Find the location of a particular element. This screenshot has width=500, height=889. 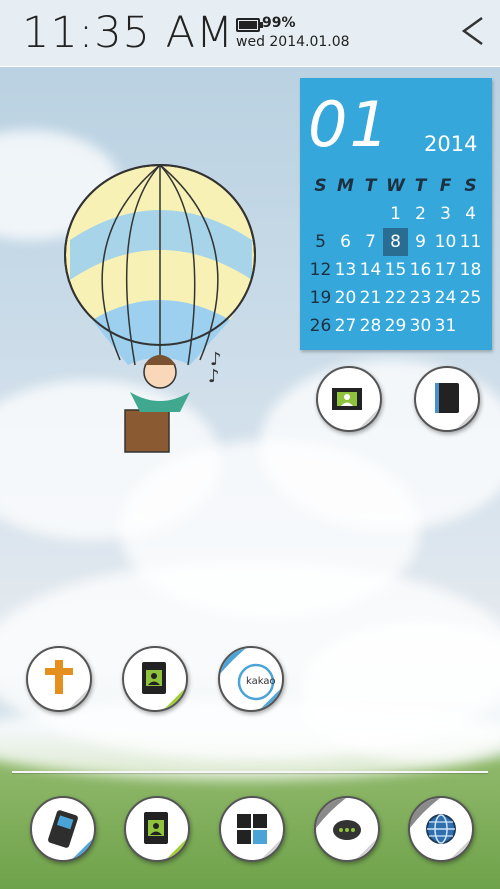

calendar-week-row: 26 27 28 29 30 31 is located at coordinates (398, 326).